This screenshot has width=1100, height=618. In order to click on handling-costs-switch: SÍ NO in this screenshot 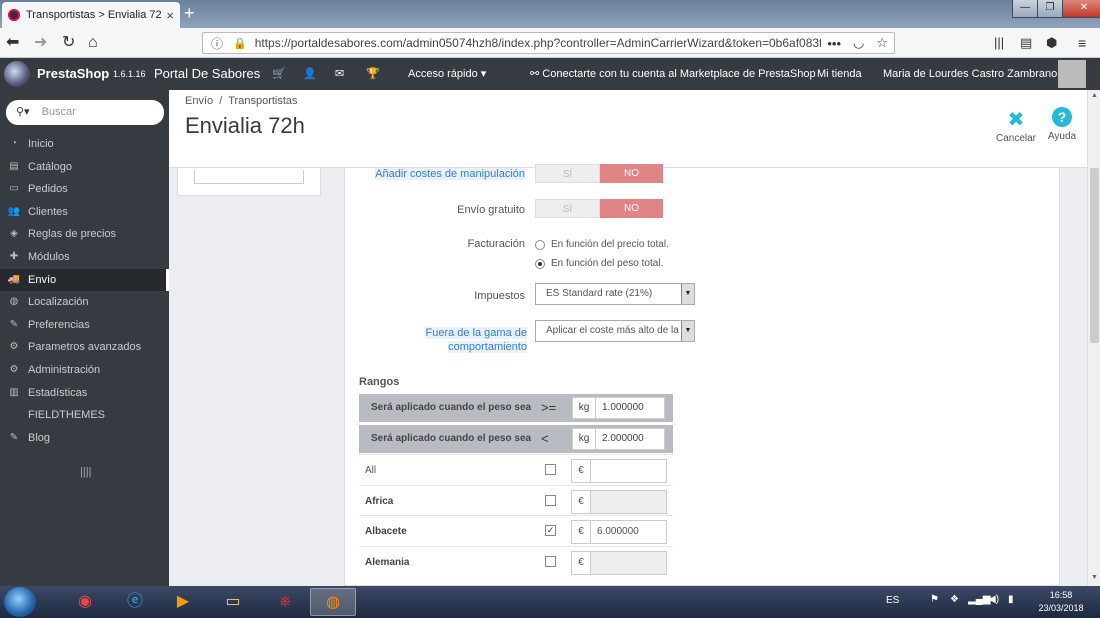, I will do `click(599, 173)`.